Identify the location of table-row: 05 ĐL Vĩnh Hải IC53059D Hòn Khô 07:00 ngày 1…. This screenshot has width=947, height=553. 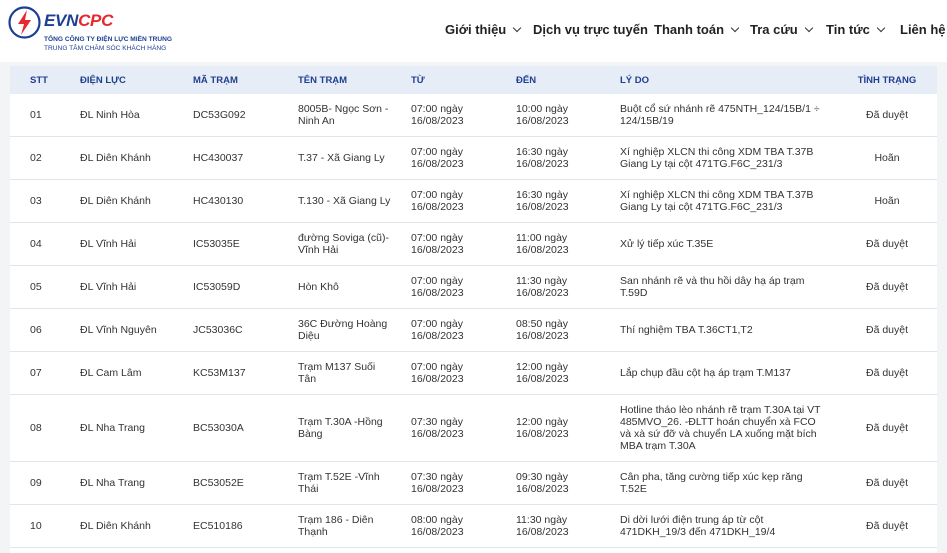
(473, 287).